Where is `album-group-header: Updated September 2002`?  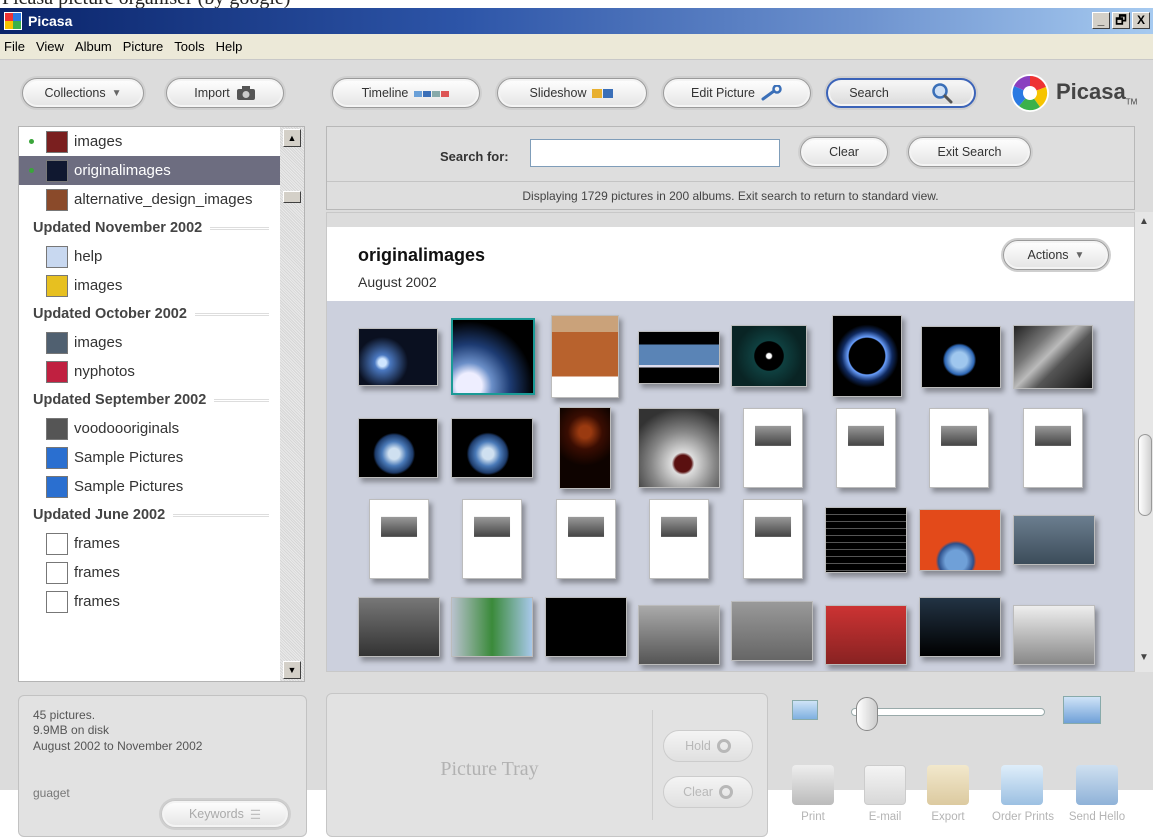
album-group-header: Updated September 2002 is located at coordinates (150, 400).